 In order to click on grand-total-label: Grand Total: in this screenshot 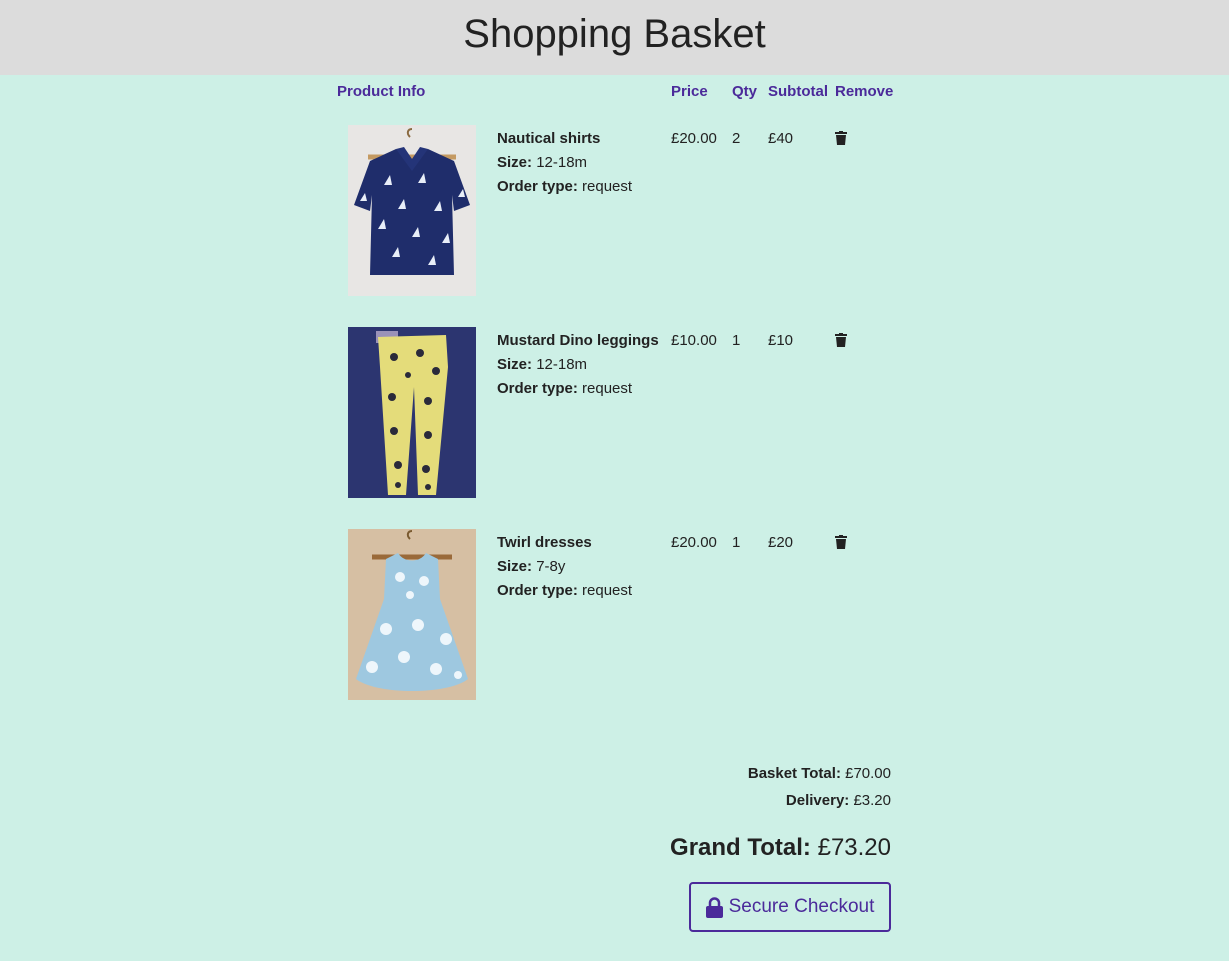, I will do `click(740, 847)`.